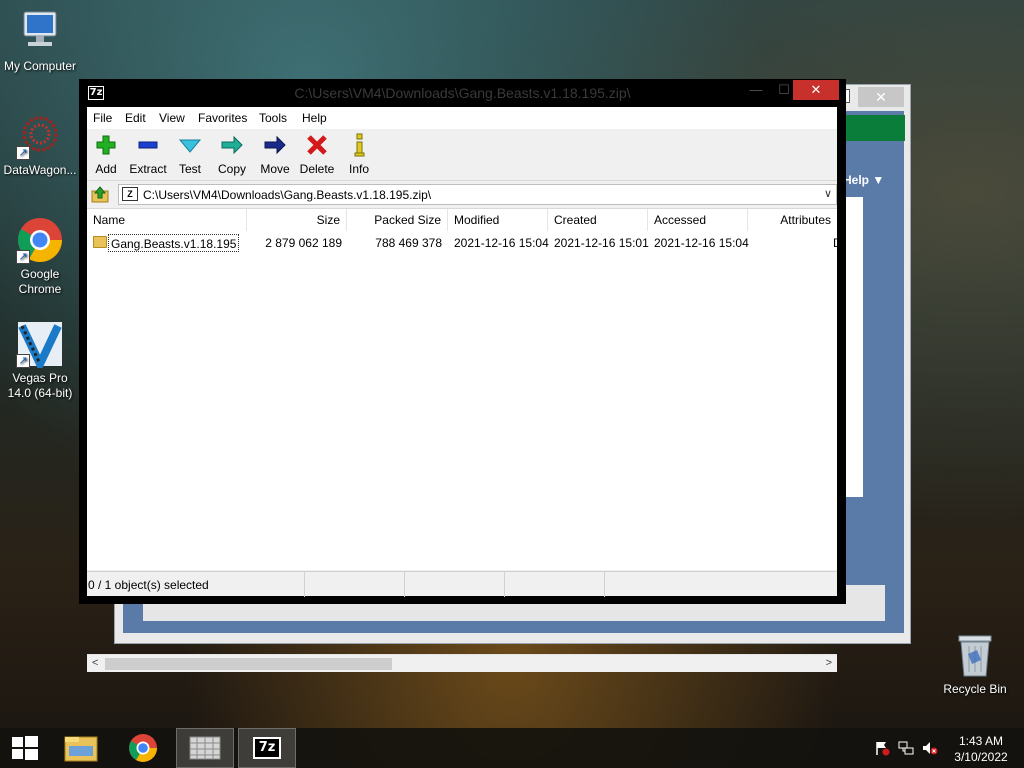  I want to click on desktop-icon-google-chrome: ↗ Google Chrome, so click(40, 256).